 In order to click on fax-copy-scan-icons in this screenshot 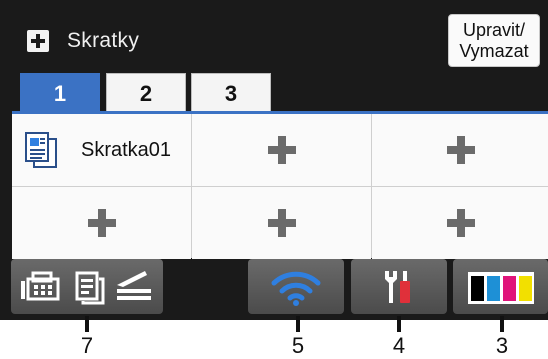, I will do `click(86, 287)`.